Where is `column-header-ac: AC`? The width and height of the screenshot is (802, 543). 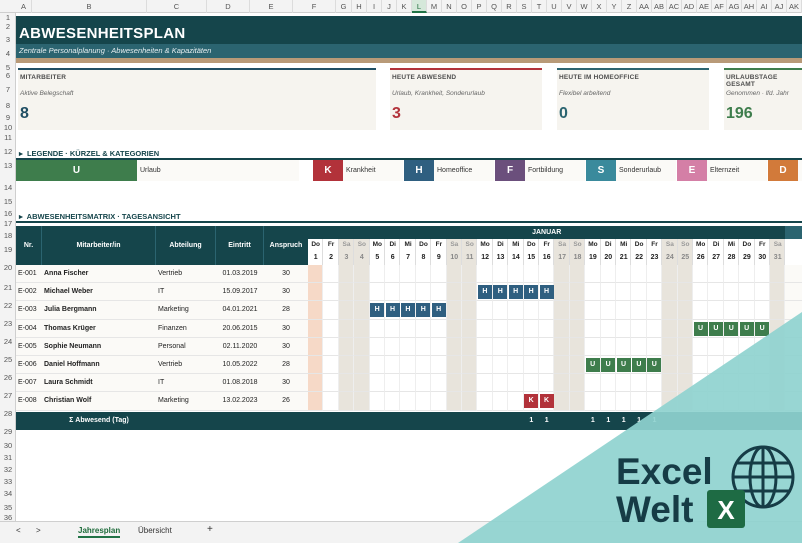
column-header-ac: AC is located at coordinates (674, 6).